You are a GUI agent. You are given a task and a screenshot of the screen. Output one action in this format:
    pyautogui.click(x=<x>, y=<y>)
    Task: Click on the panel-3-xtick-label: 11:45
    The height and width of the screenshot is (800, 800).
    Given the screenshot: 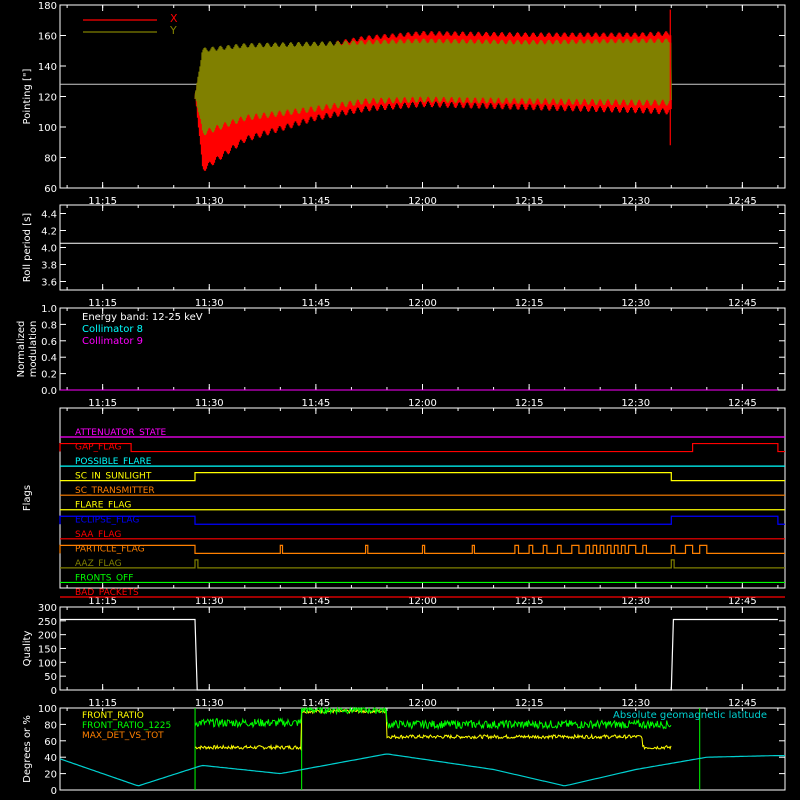 What is the action you would take?
    pyautogui.click(x=315, y=601)
    